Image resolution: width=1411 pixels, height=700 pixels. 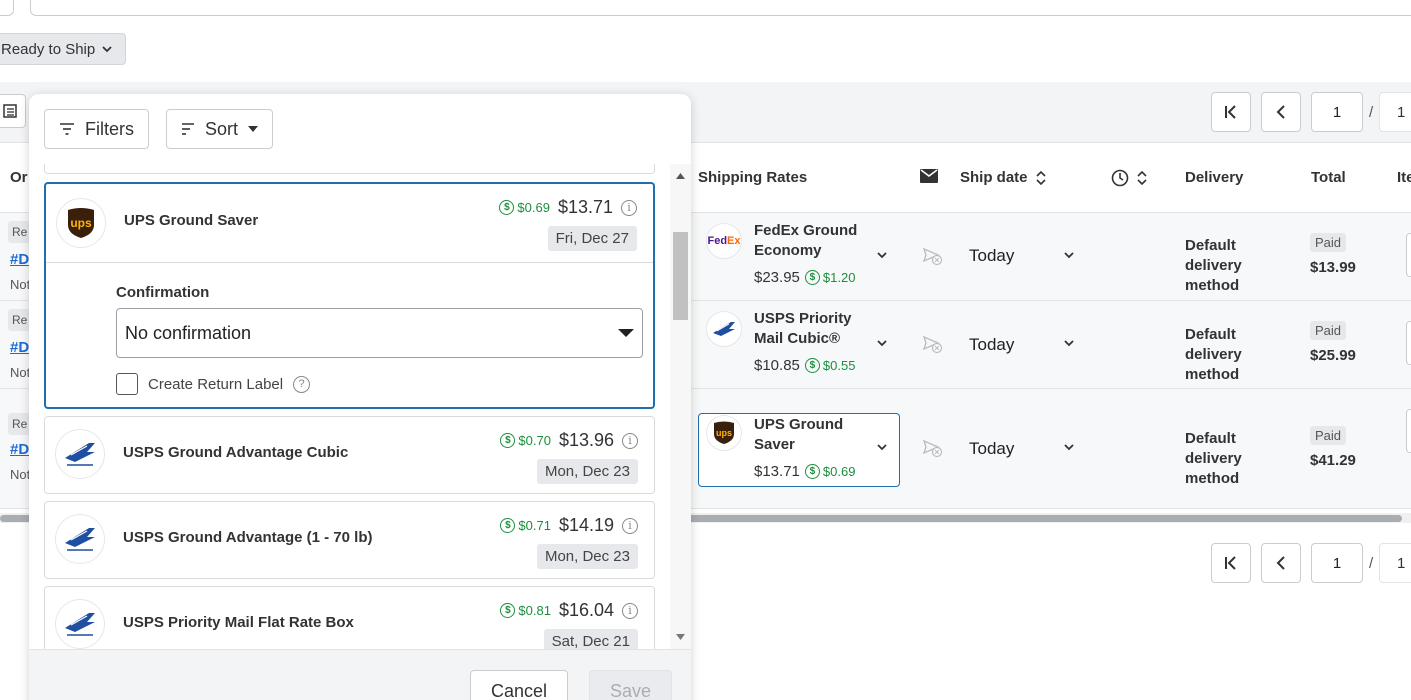 What do you see at coordinates (349, 169) in the screenshot?
I see `rate-card-partial` at bounding box center [349, 169].